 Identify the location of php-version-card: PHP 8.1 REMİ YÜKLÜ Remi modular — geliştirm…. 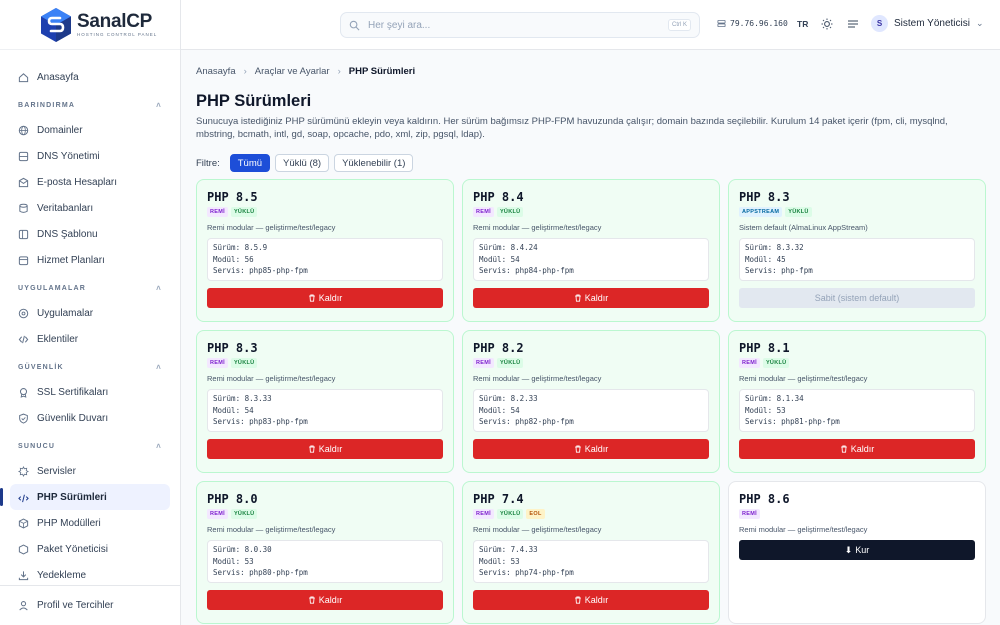
(857, 401).